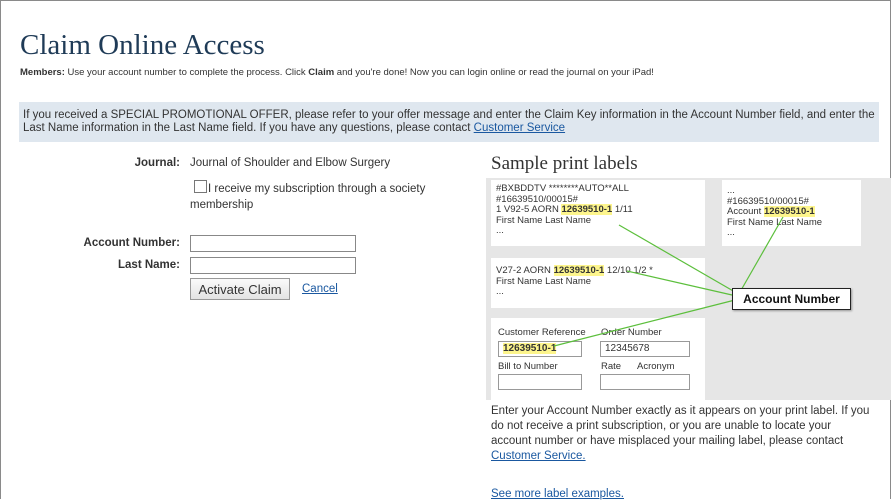  Describe the element at coordinates (557, 494) in the screenshot. I see `see-more-label-examples-link: See more label examples.` at that location.